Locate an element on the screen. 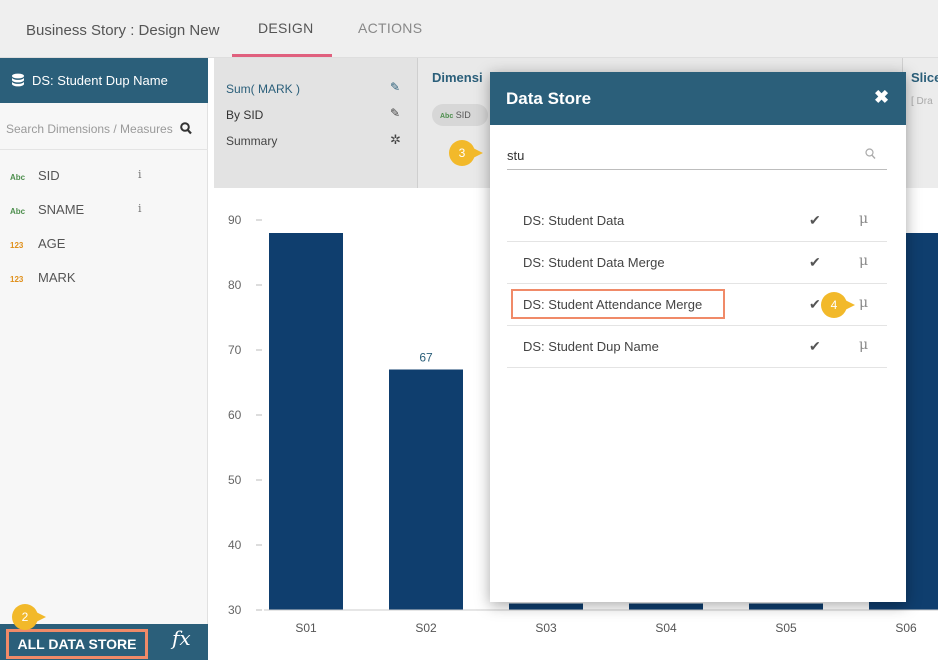 The height and width of the screenshot is (660, 938). x-tick-label: S04 is located at coordinates (666, 628).